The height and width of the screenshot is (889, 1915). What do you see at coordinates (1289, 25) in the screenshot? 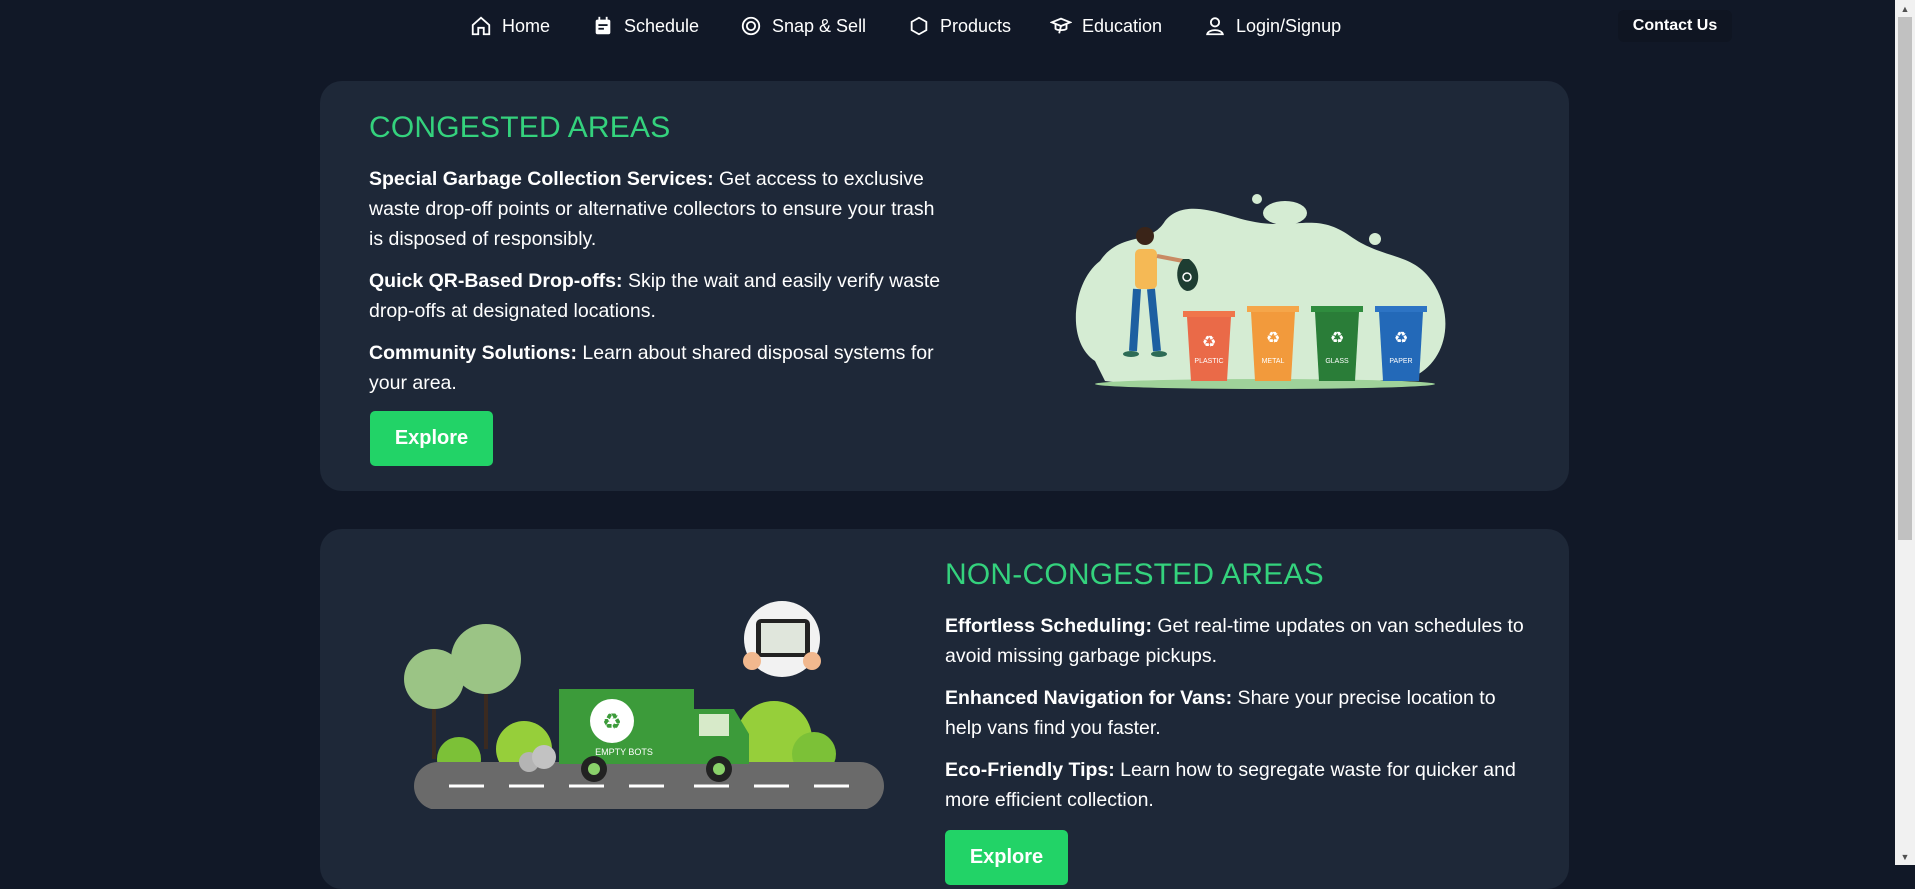
I see `nav-login-signup-label: Login/Signup` at bounding box center [1289, 25].